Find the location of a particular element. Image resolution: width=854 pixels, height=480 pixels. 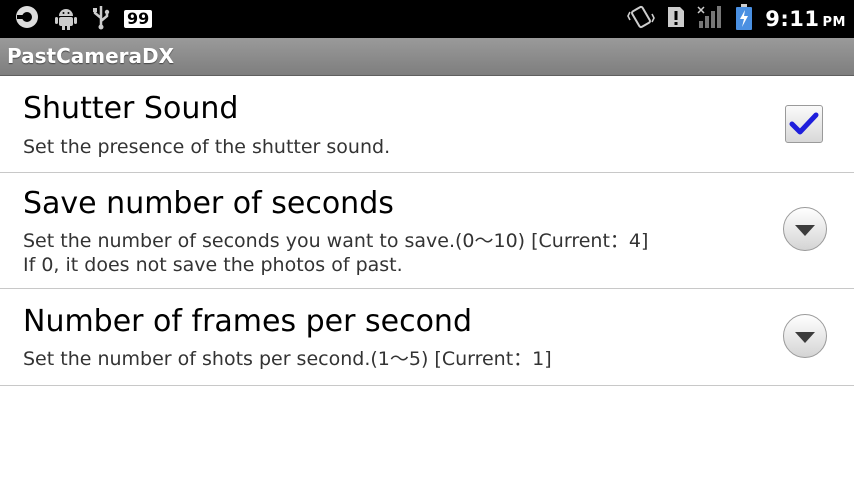

save-seconds-dropdown is located at coordinates (805, 229).